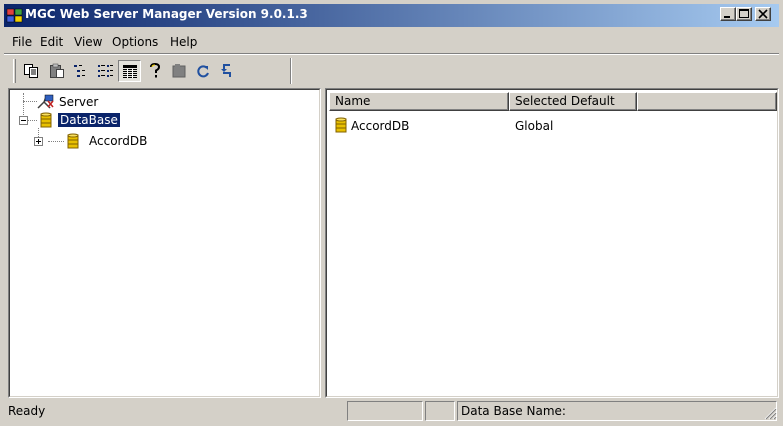  Describe the element at coordinates (89, 120) in the screenshot. I see `tree-label-database: DataBase` at that location.